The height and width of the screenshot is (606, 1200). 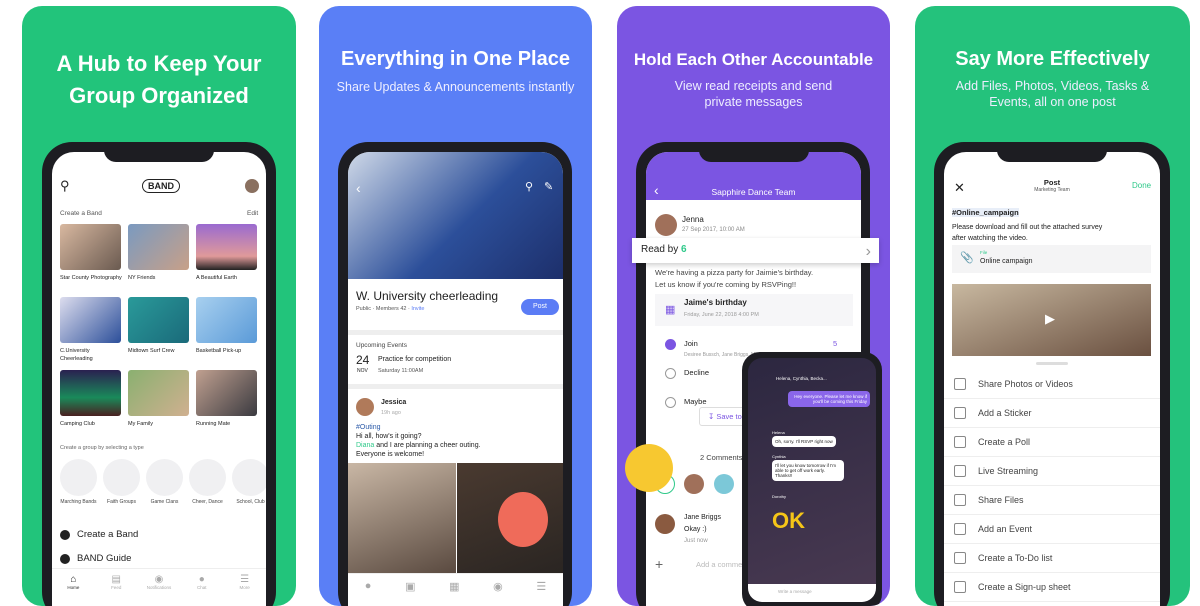 What do you see at coordinates (835, 343) in the screenshot?
I see `rsvp-count: 5` at bounding box center [835, 343].